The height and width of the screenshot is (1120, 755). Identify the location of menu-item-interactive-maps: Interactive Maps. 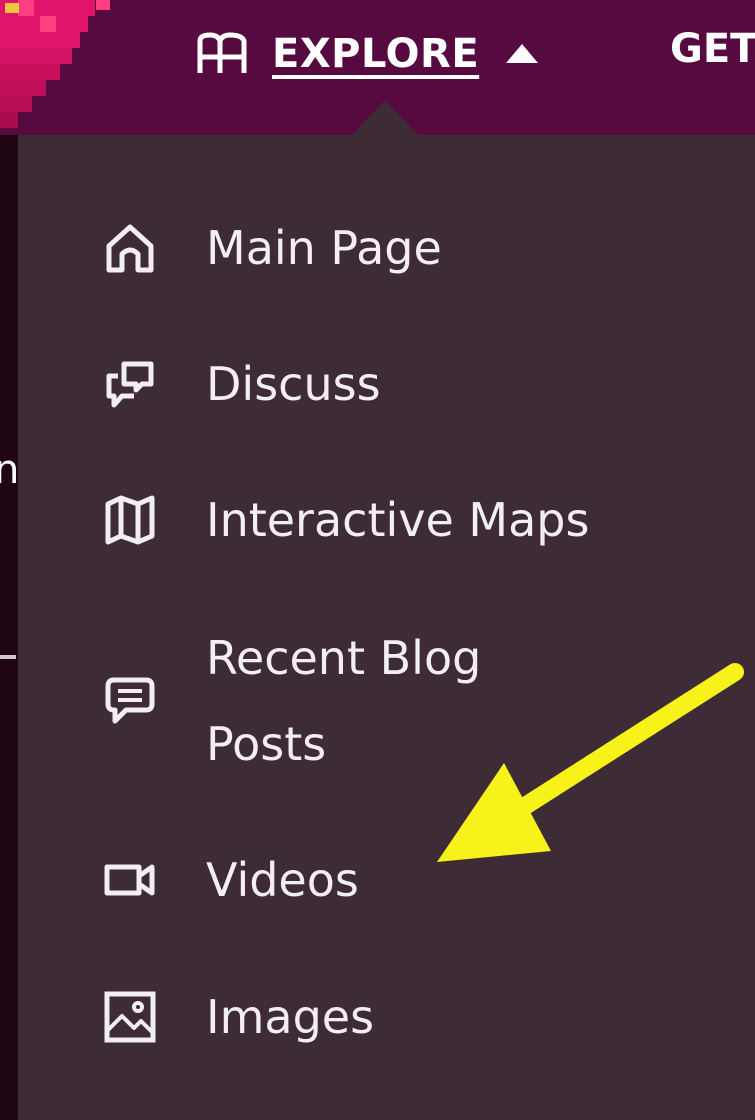
(346, 520).